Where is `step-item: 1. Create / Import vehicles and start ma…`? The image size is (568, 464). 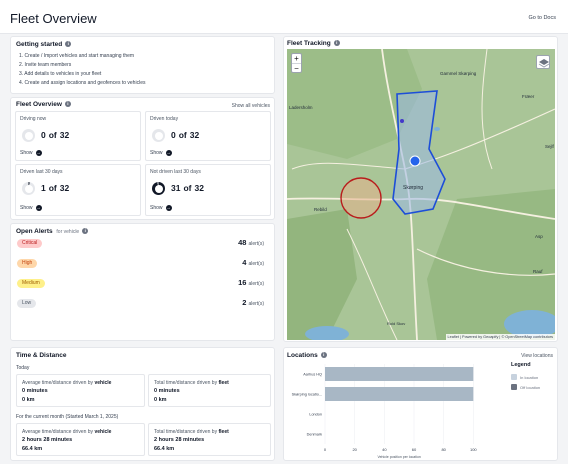 step-item: 1. Create / Import vehicles and start ma… is located at coordinates (76, 56).